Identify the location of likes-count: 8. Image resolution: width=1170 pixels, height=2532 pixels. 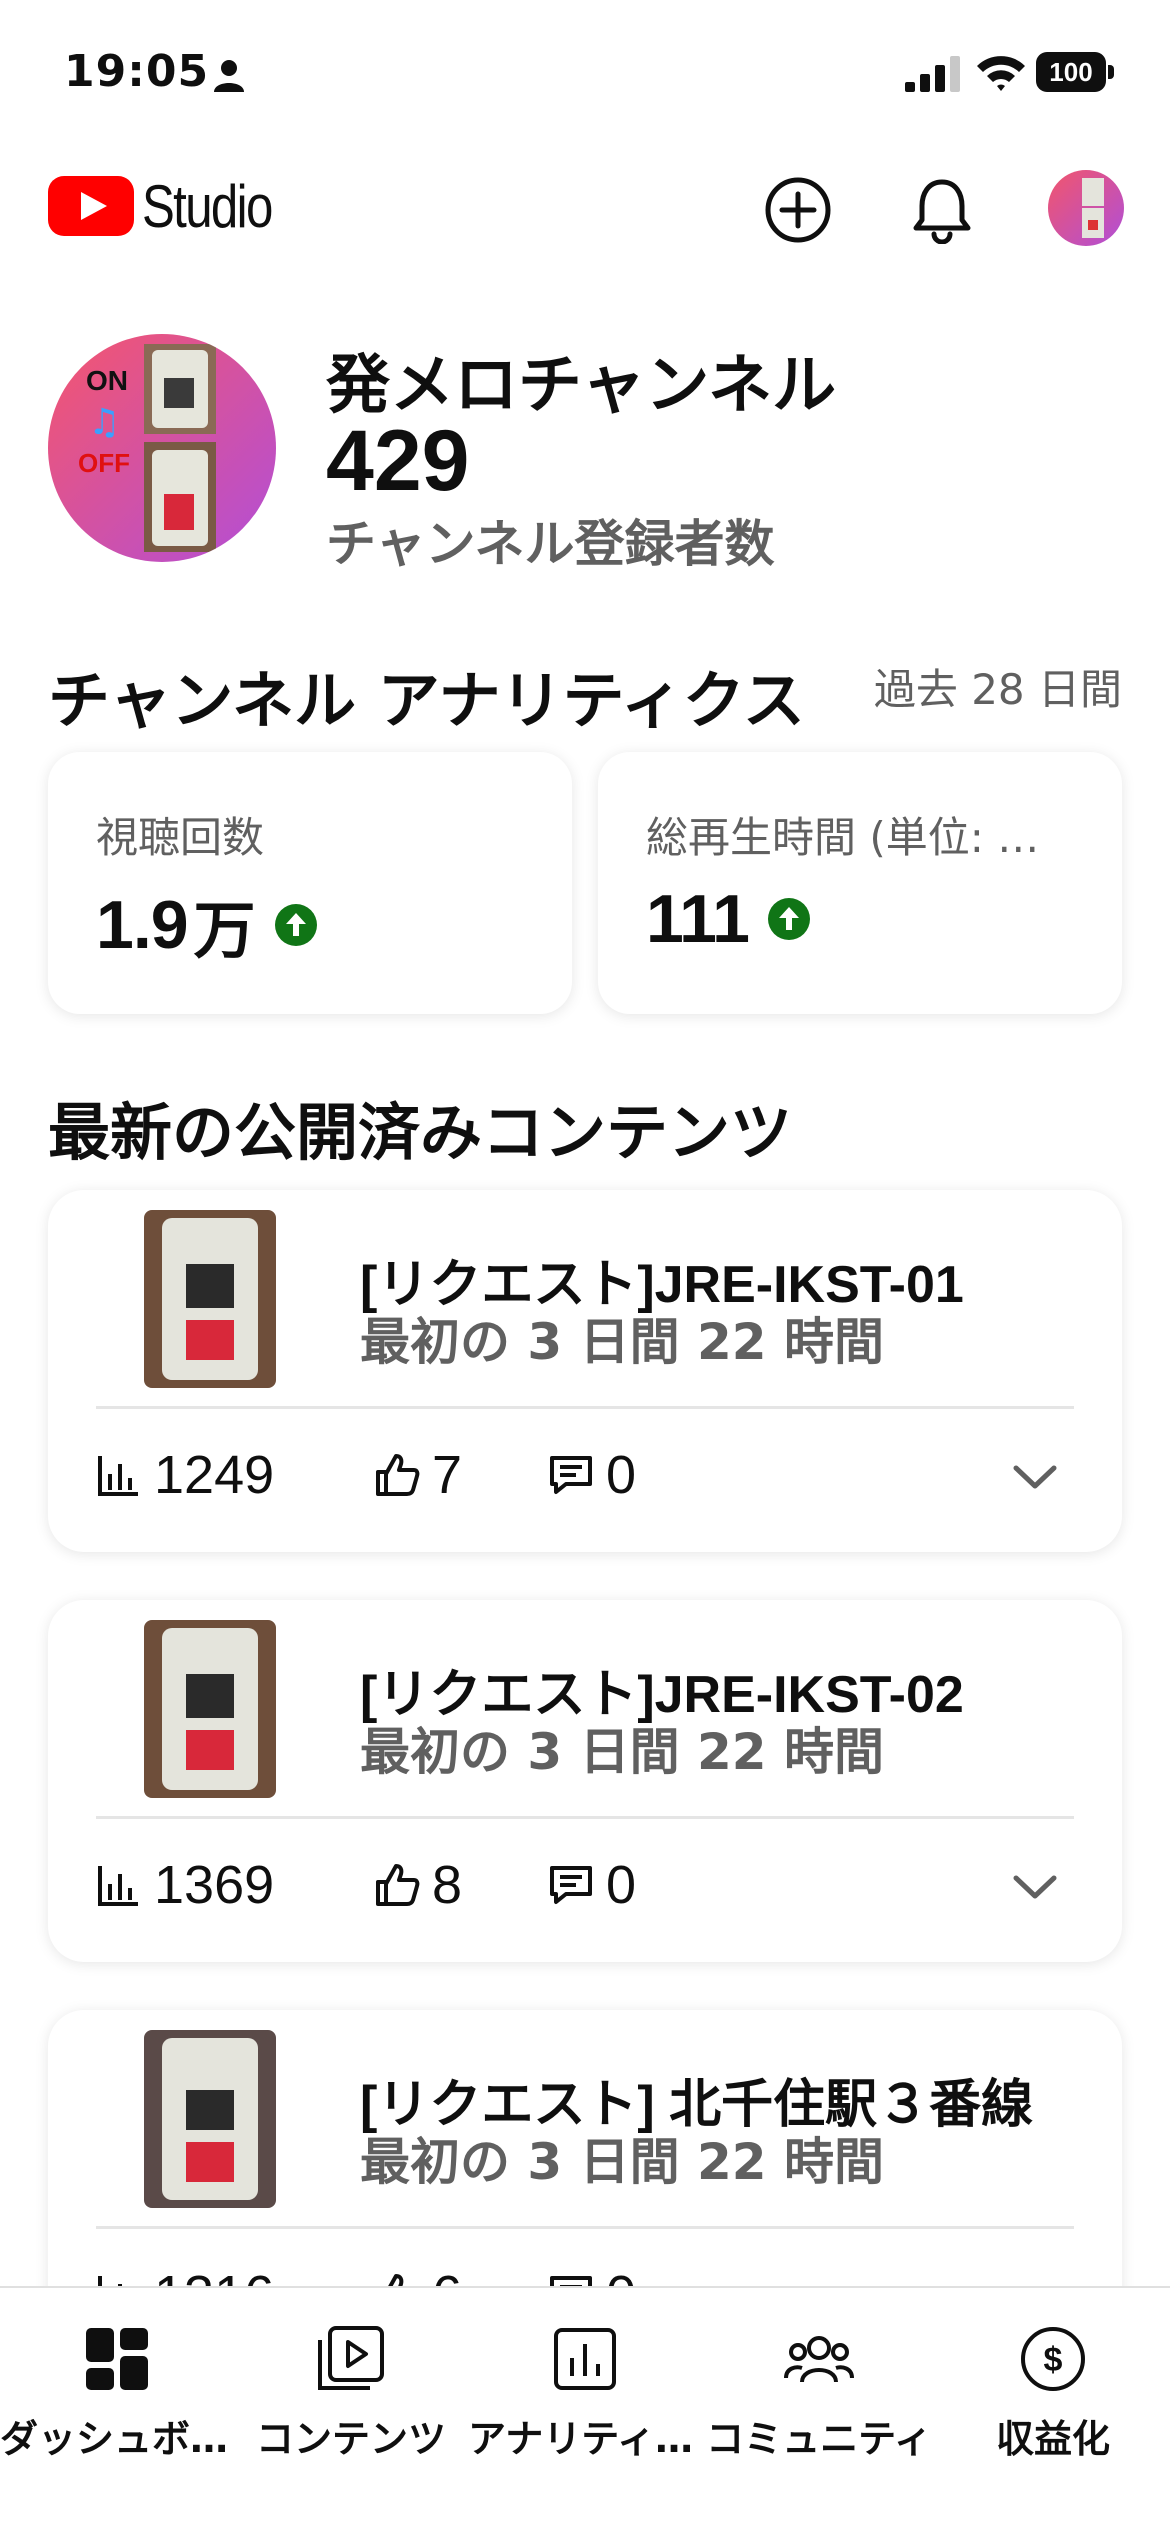
(447, 1885).